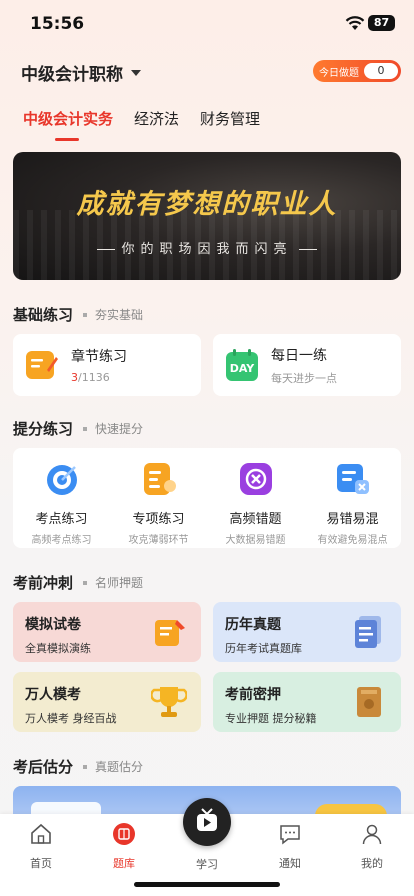 This screenshot has width=414, height=896. What do you see at coordinates (61, 519) in the screenshot?
I see `item-label: 考点练习` at bounding box center [61, 519].